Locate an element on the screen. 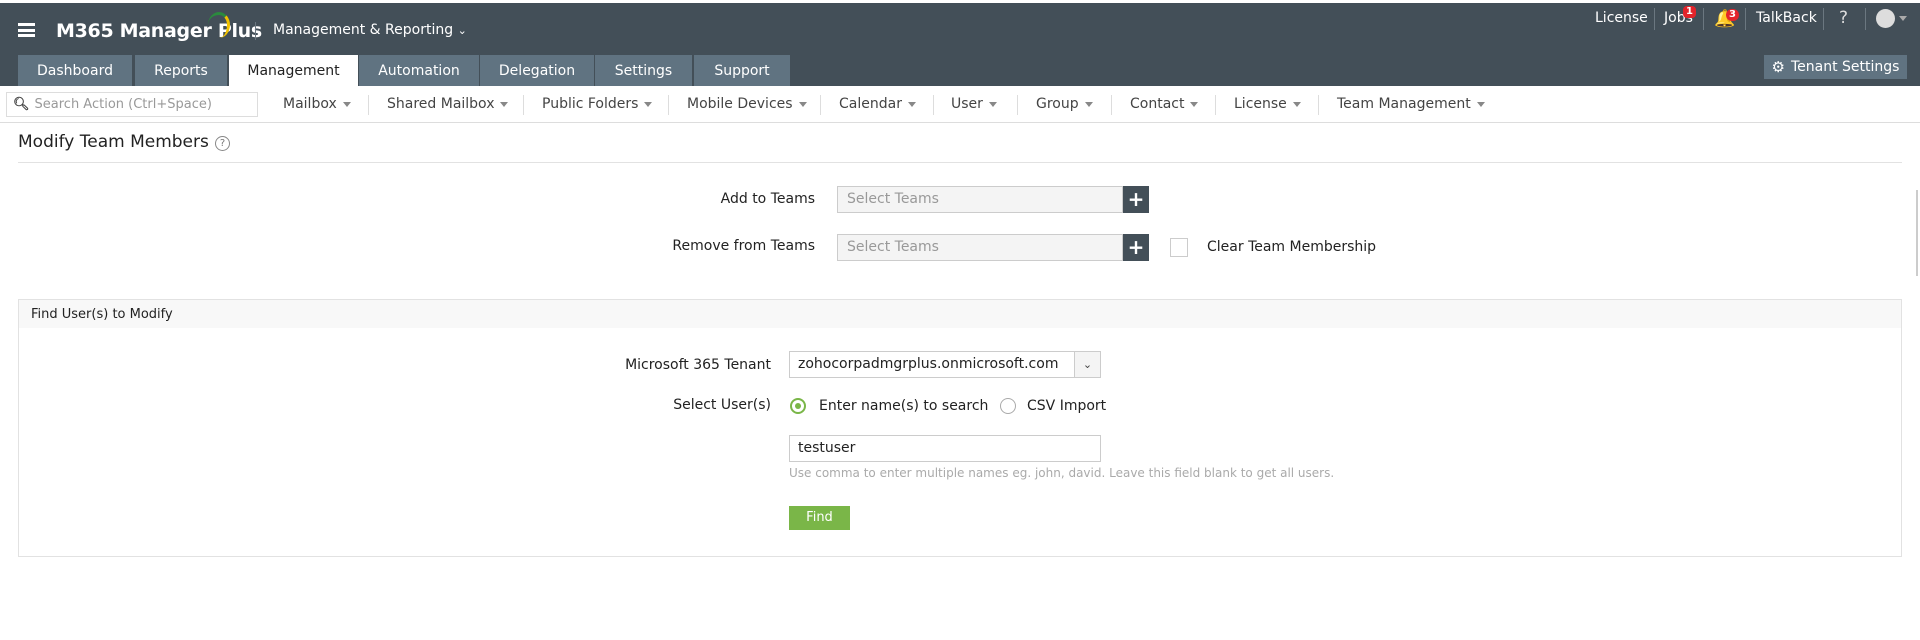 The image size is (1920, 640). menu-label: Contact is located at coordinates (1157, 104).